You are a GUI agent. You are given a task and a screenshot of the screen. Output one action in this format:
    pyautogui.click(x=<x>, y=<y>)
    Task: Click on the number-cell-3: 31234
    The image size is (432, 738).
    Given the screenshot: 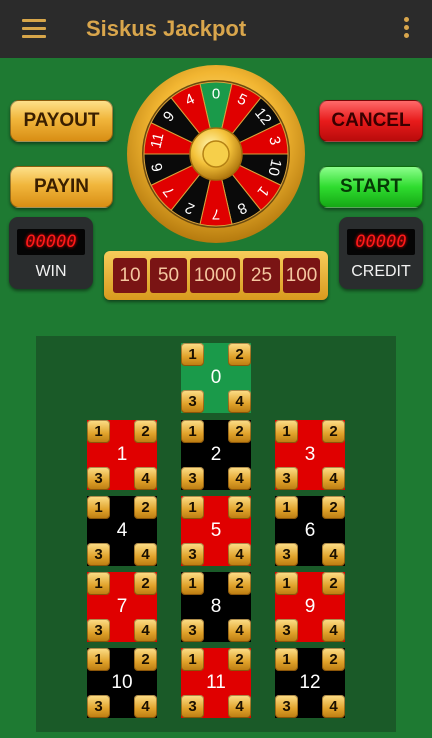 What is the action you would take?
    pyautogui.click(x=310, y=455)
    